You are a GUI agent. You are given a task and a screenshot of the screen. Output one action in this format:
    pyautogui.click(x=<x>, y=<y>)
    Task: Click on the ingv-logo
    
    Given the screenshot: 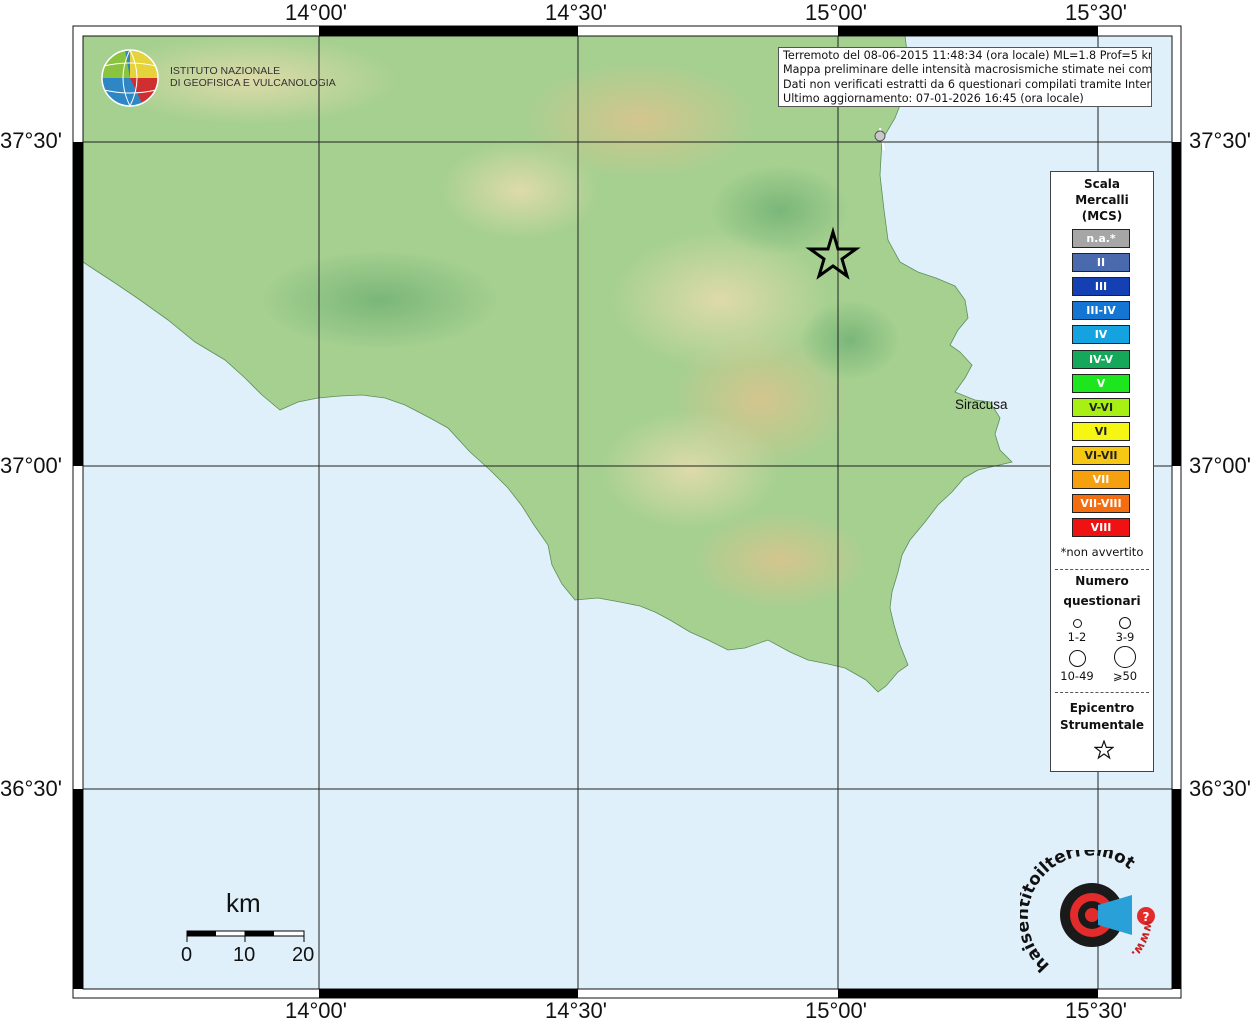 What is the action you would take?
    pyautogui.click(x=130, y=78)
    